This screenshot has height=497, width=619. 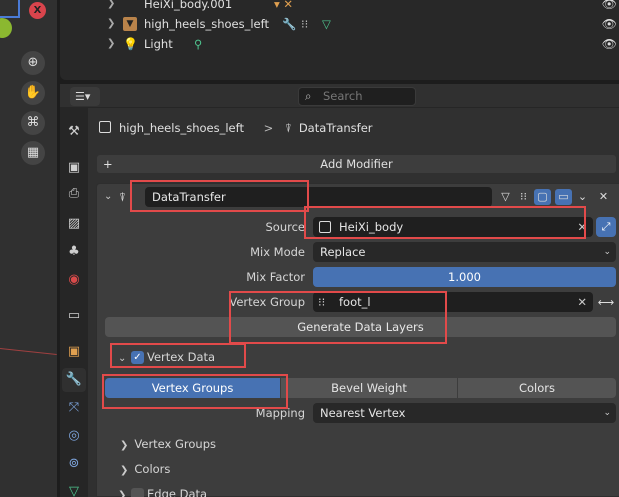 What do you see at coordinates (198, 44) in the screenshot?
I see `light-data-icon: ⚲` at bounding box center [198, 44].